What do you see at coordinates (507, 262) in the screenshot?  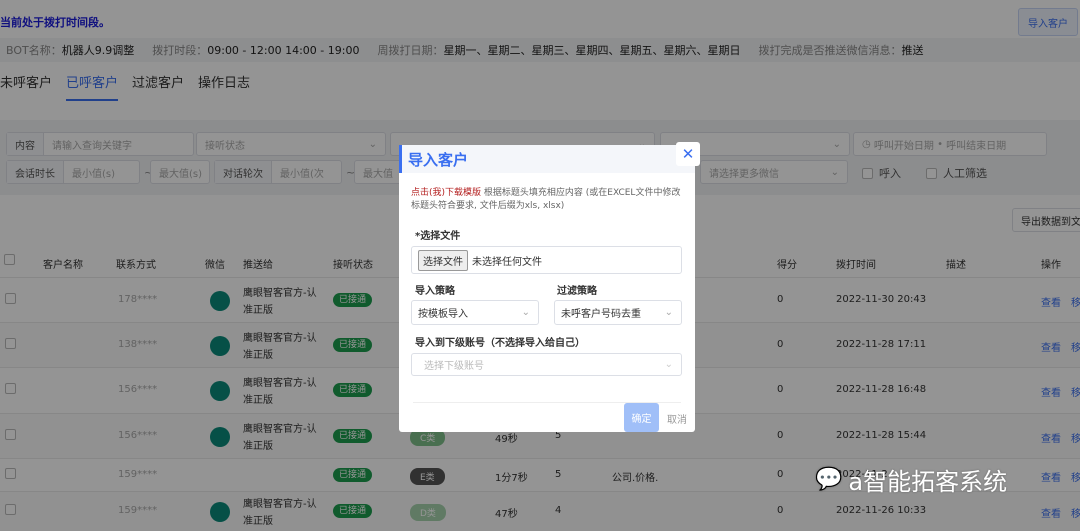 I see `file-status: 未选择任何文件` at bounding box center [507, 262].